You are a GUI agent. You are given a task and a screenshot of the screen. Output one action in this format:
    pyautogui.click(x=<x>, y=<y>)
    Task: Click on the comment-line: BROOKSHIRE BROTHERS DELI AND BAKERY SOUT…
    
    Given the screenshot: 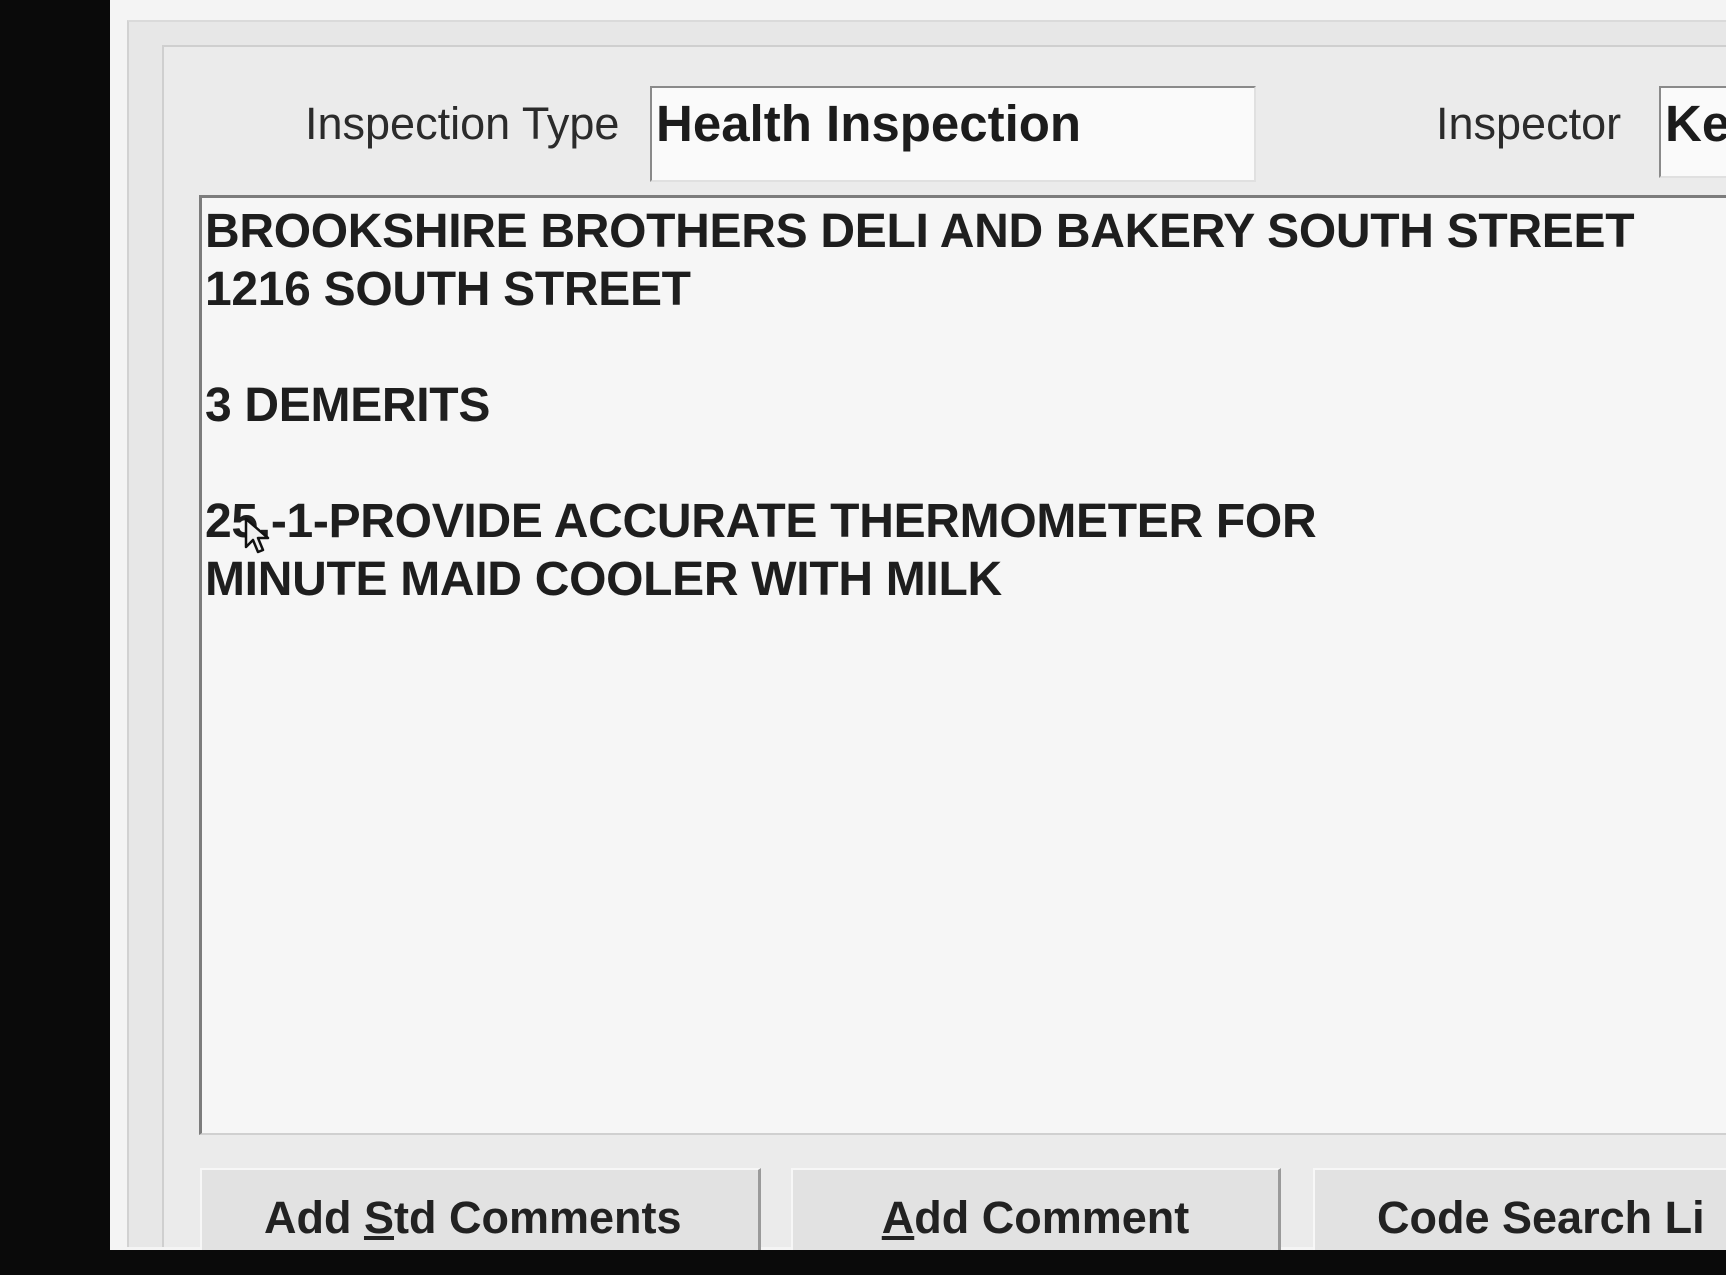 What is the action you would take?
    pyautogui.click(x=920, y=231)
    